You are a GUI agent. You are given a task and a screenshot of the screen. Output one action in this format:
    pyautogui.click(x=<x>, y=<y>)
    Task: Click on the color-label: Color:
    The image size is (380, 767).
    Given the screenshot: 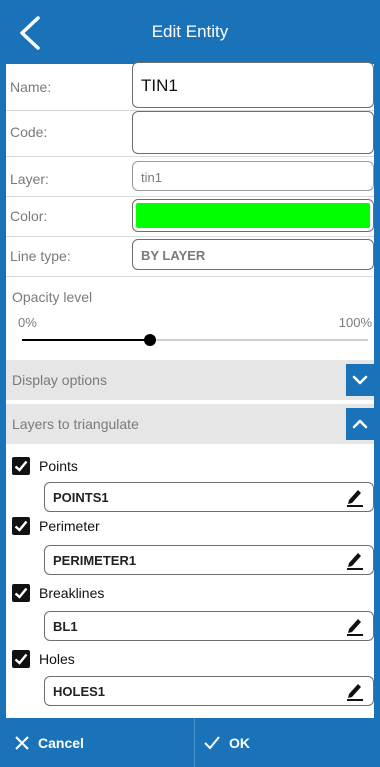 What is the action you would take?
    pyautogui.click(x=29, y=216)
    